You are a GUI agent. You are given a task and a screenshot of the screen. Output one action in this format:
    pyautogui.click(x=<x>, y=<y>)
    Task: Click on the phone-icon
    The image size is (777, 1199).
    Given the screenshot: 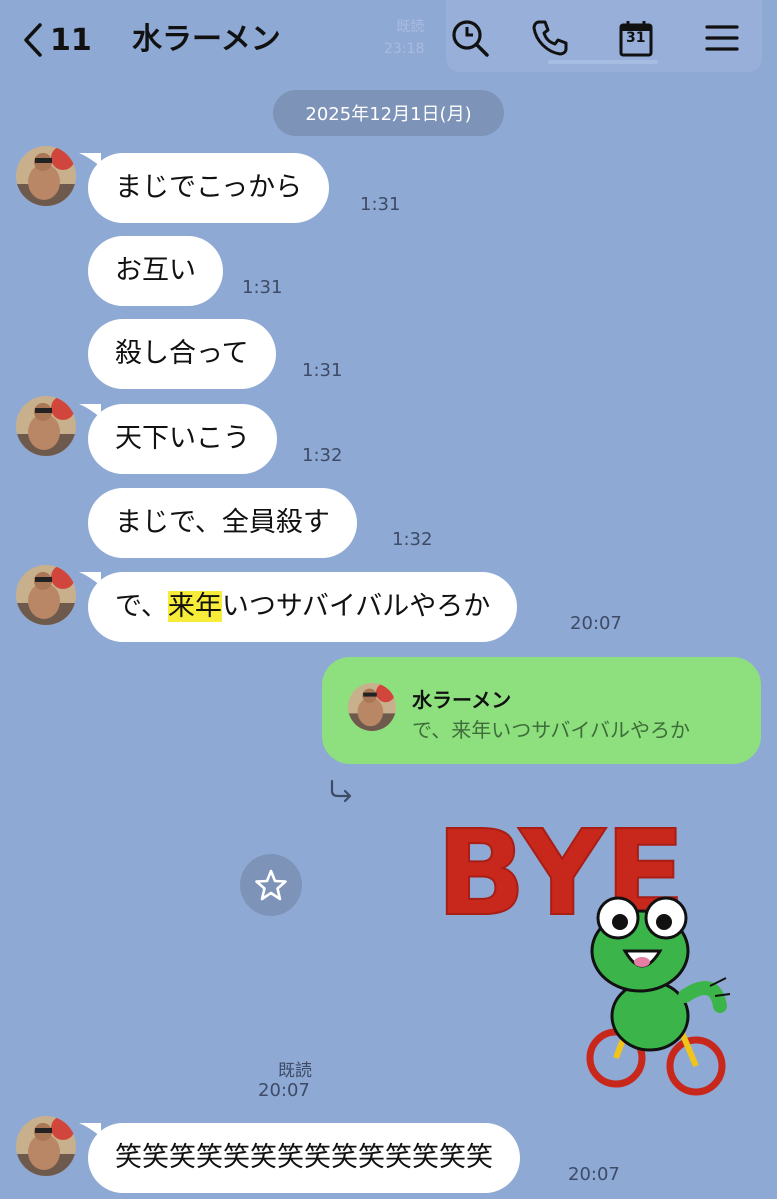 What is the action you would take?
    pyautogui.click(x=550, y=38)
    